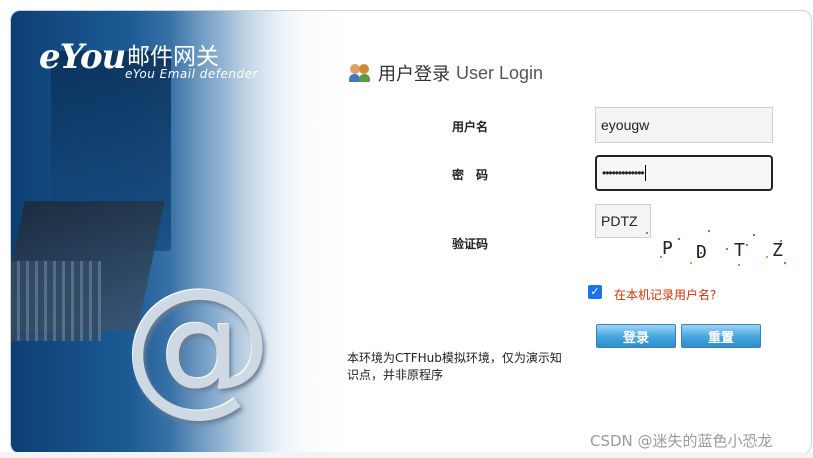  I want to click on login-title: 用户登录 User Login, so click(445, 73).